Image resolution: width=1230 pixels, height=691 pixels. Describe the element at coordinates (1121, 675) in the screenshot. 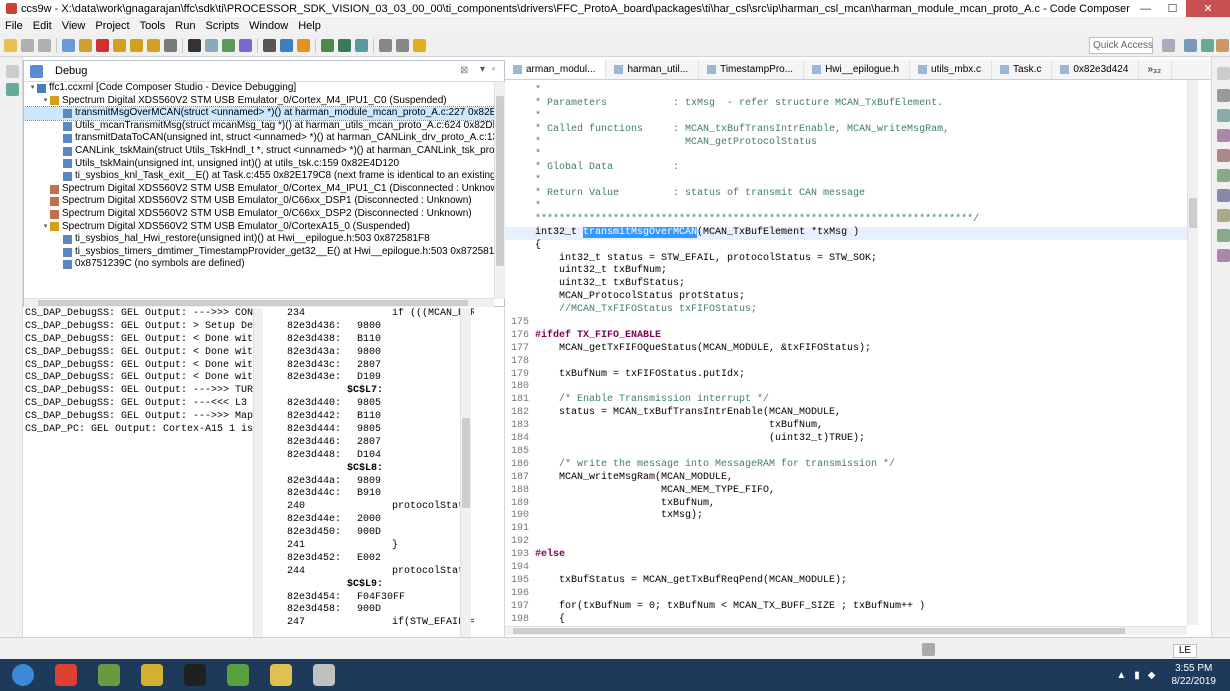

I see `flag-icon: ▲` at that location.